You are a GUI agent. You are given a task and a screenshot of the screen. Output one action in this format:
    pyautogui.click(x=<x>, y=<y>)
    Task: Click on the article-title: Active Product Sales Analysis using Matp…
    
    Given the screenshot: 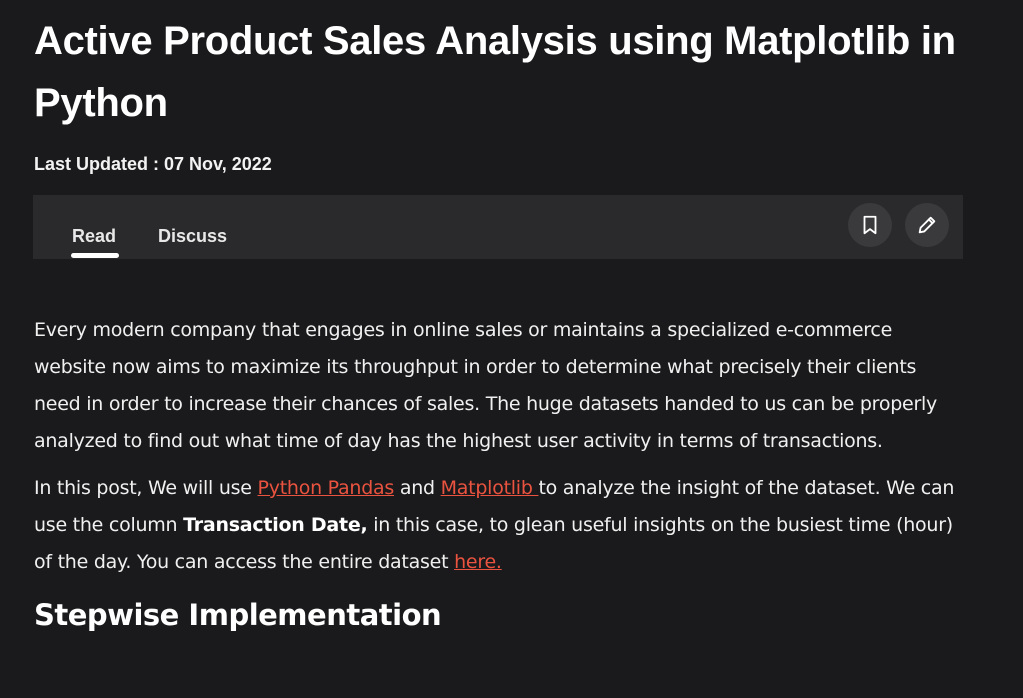 What is the action you would take?
    pyautogui.click(x=495, y=72)
    